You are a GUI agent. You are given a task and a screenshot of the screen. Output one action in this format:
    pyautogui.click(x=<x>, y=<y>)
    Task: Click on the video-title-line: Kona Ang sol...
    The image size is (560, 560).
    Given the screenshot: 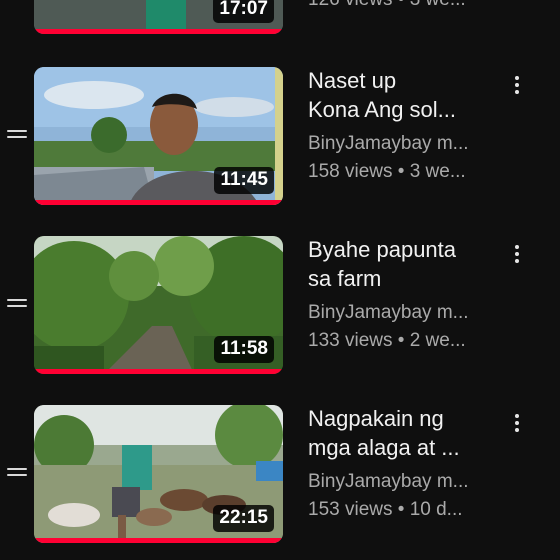 What is the action you would take?
    pyautogui.click(x=382, y=109)
    